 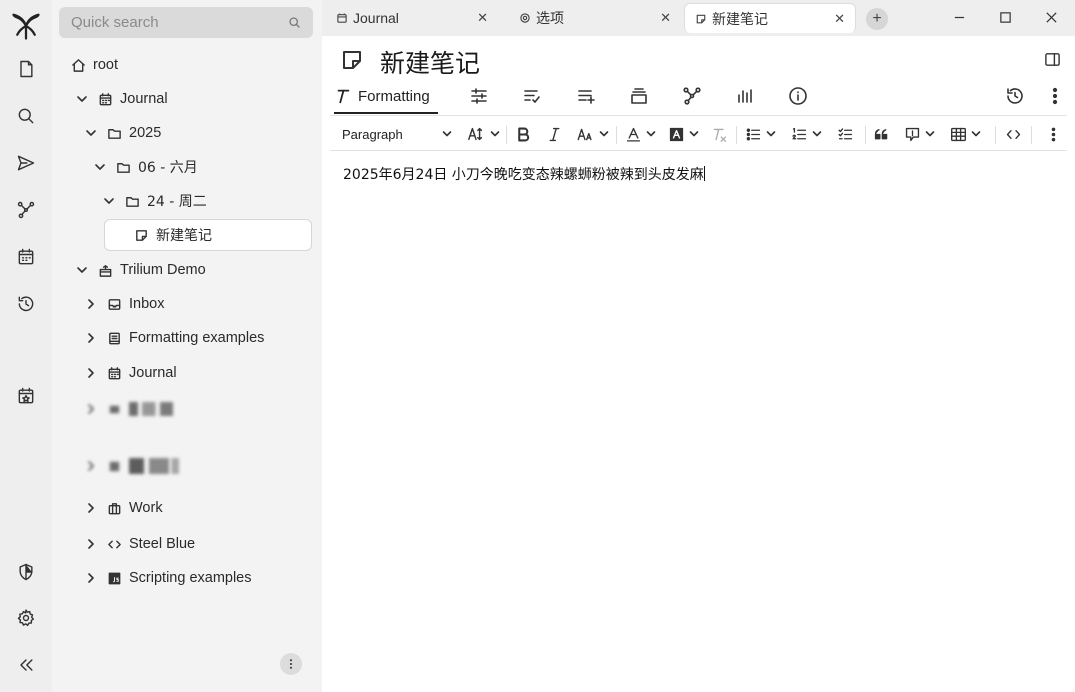 I want to click on heading-dropdown: Paragraph, so click(x=397, y=134).